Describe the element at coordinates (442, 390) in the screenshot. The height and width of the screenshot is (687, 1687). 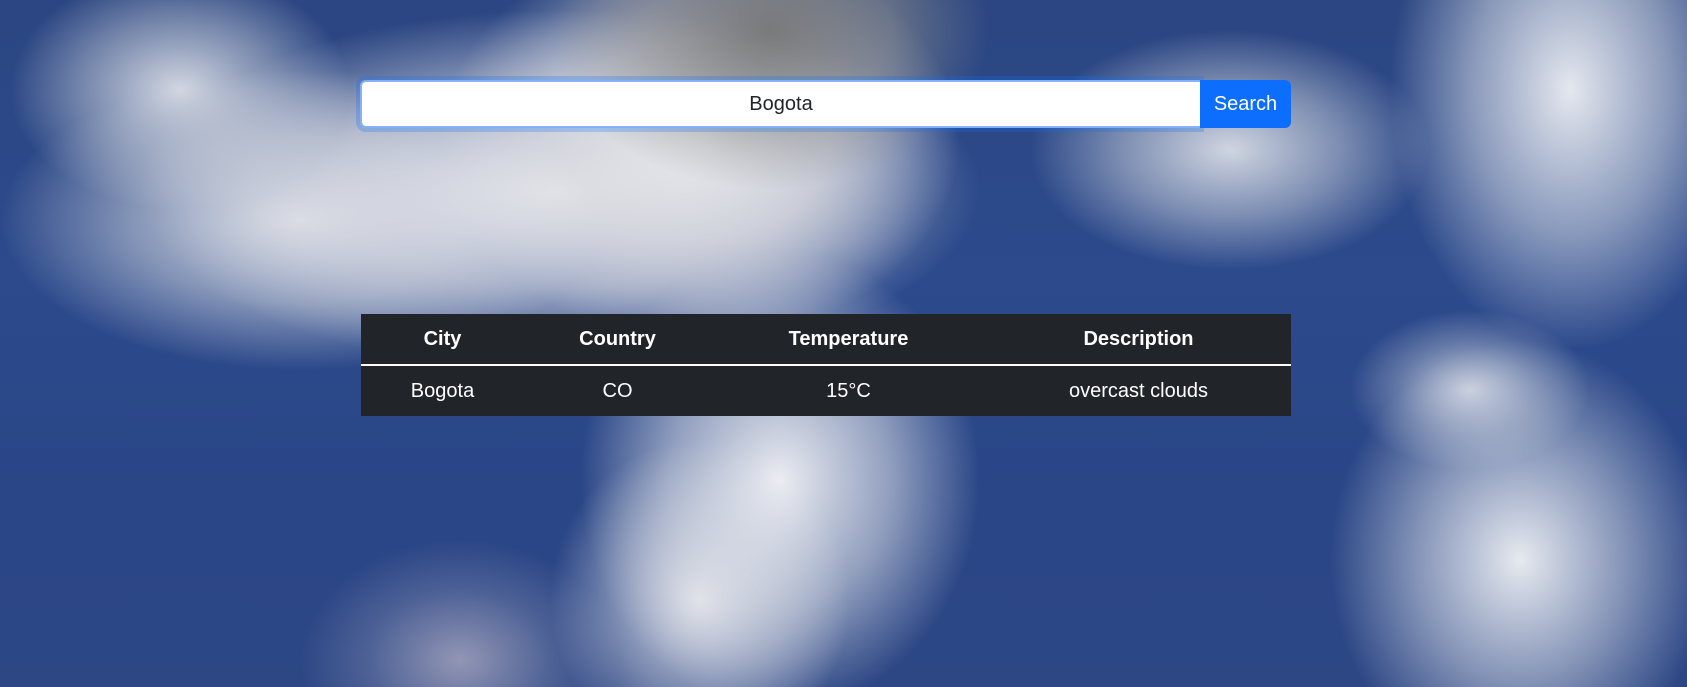
I see `cell-city: Bogota` at that location.